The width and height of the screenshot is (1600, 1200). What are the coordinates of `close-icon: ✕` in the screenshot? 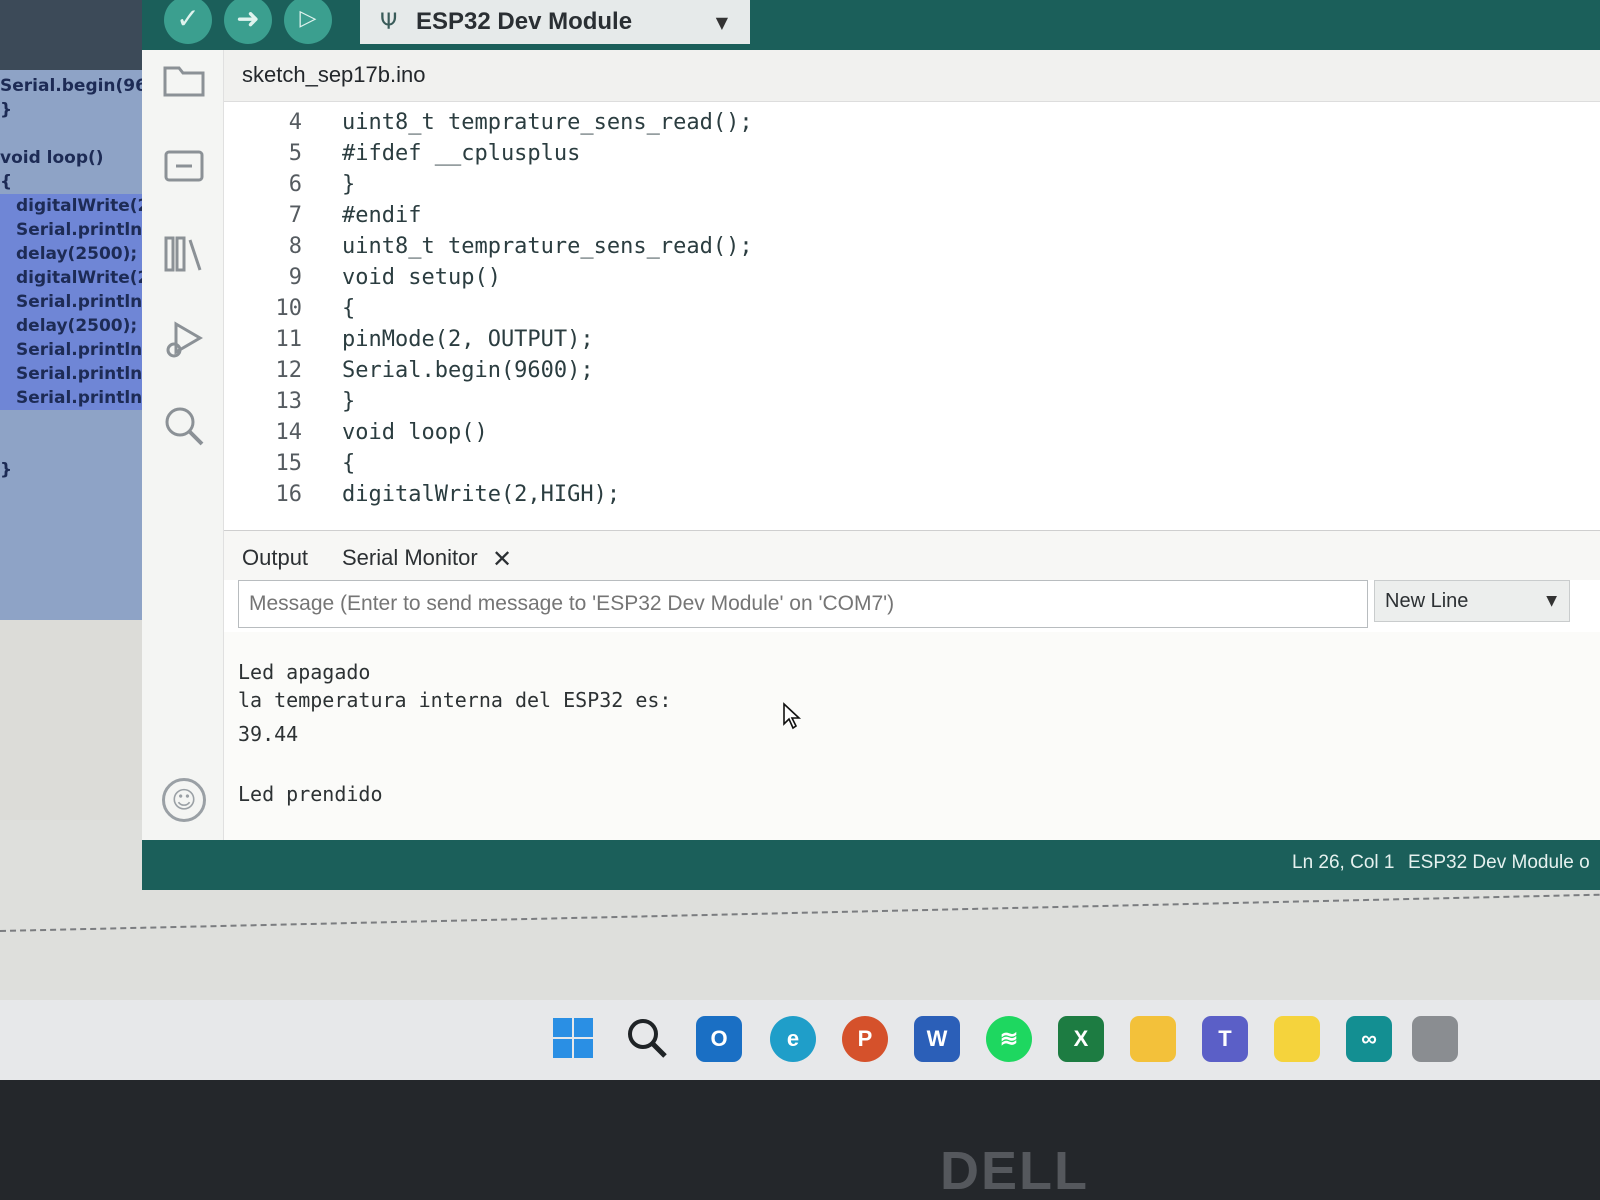 It's located at (502, 559).